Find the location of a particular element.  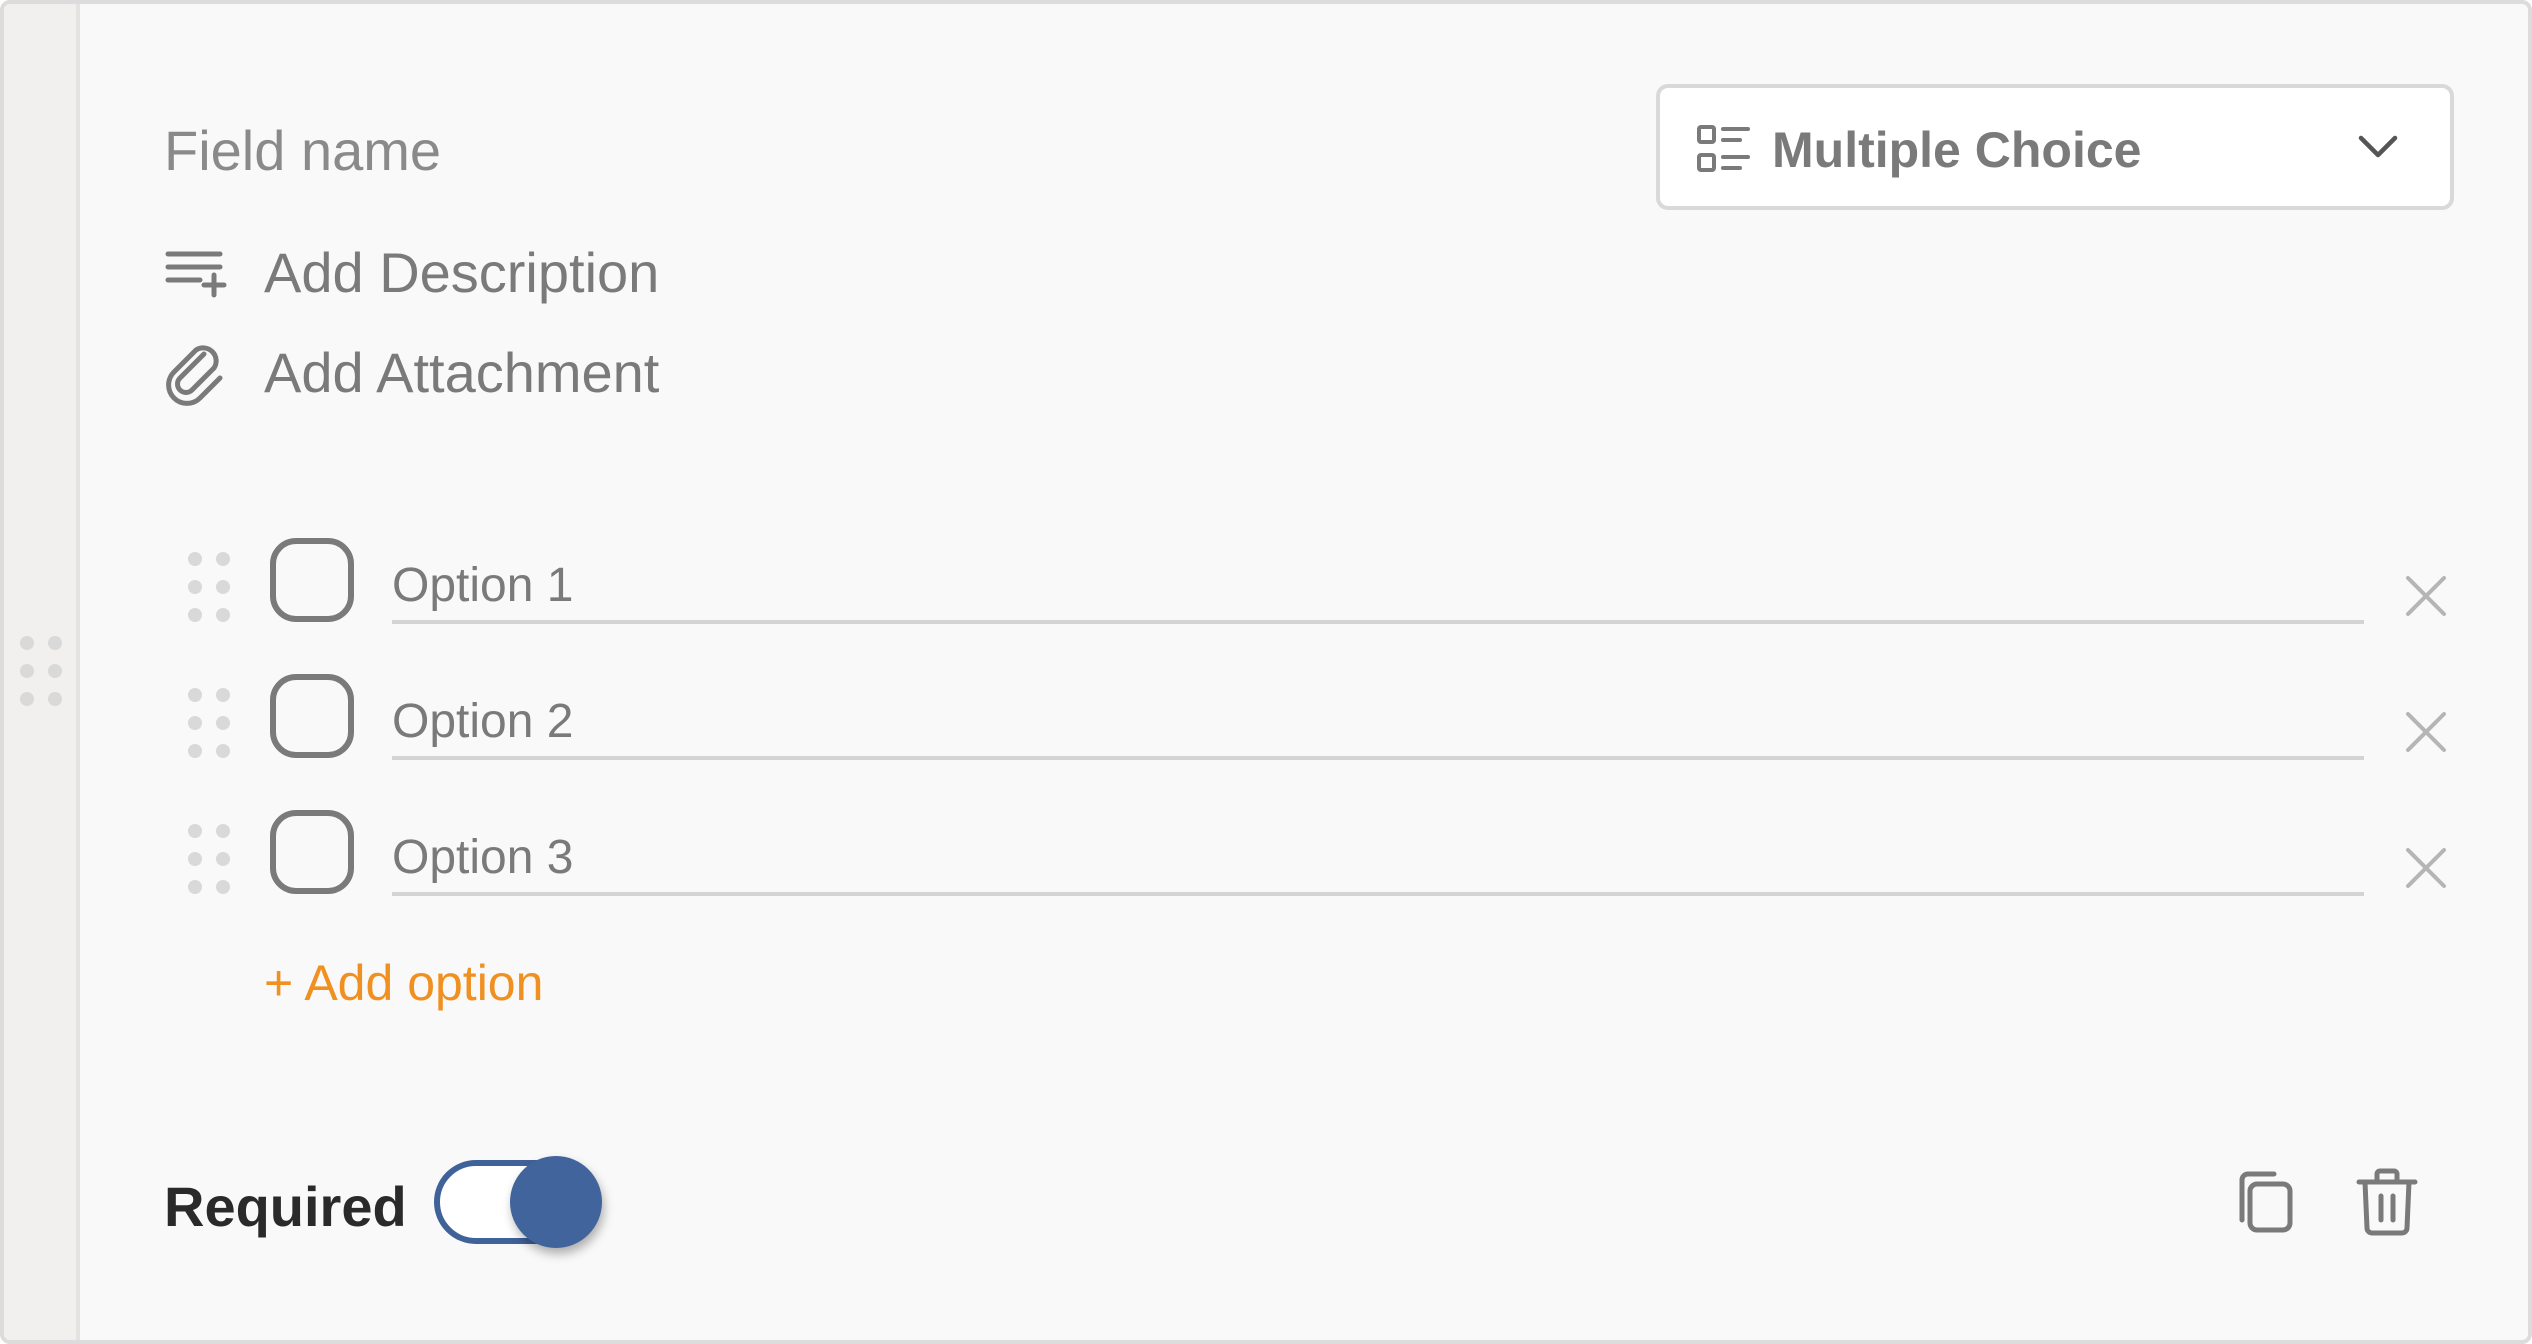

list-checkbox-icon is located at coordinates (1723, 148).